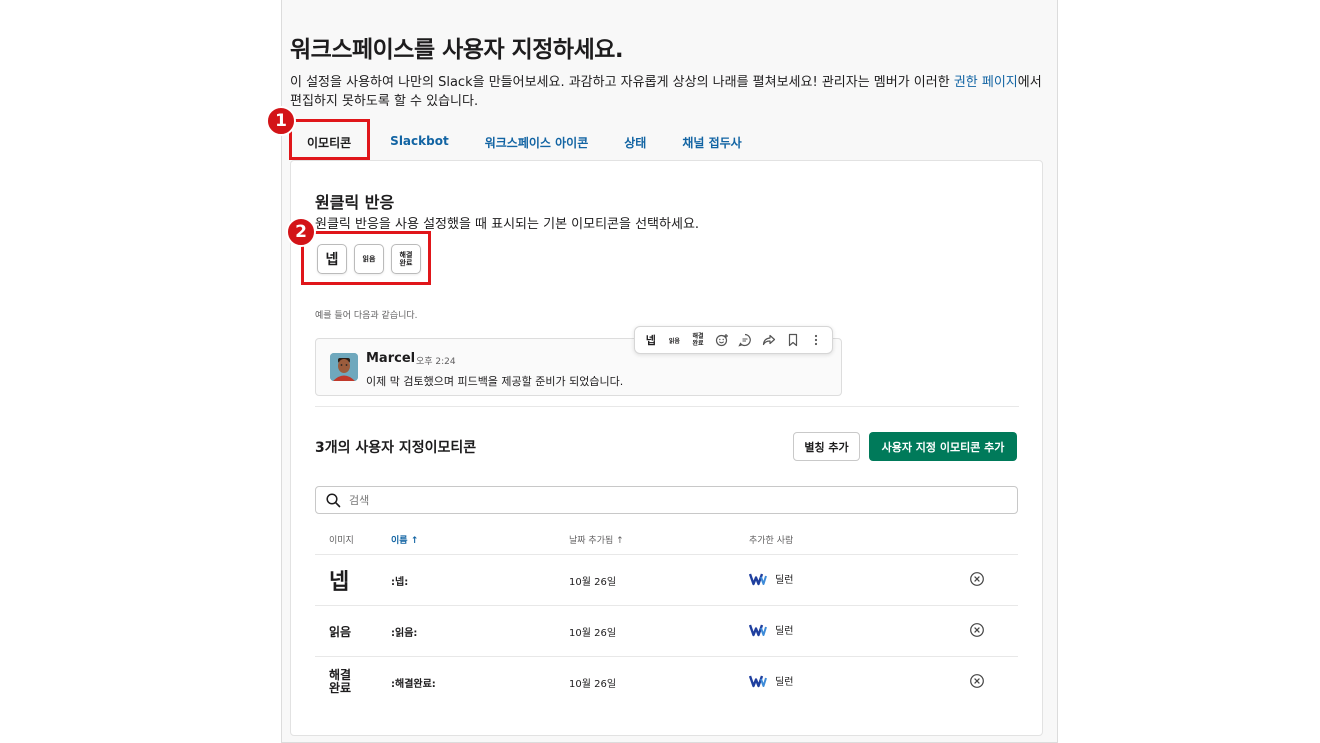  What do you see at coordinates (507, 224) in the screenshot?
I see `one-click-description: 원클릭 반응을 사용 설정했을 때 표시되는 기본 이모티콘을 선택하세요.` at bounding box center [507, 224].